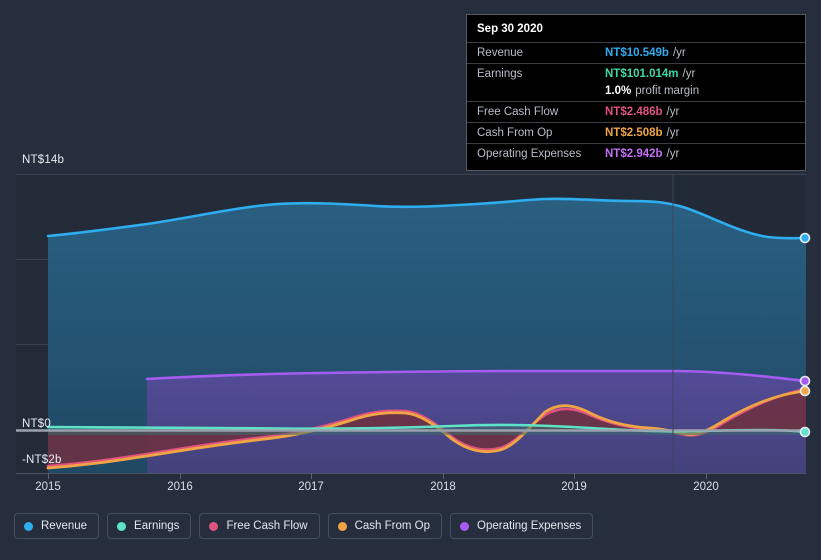  I want to click on legend-dot-icon-earnings, so click(122, 526).